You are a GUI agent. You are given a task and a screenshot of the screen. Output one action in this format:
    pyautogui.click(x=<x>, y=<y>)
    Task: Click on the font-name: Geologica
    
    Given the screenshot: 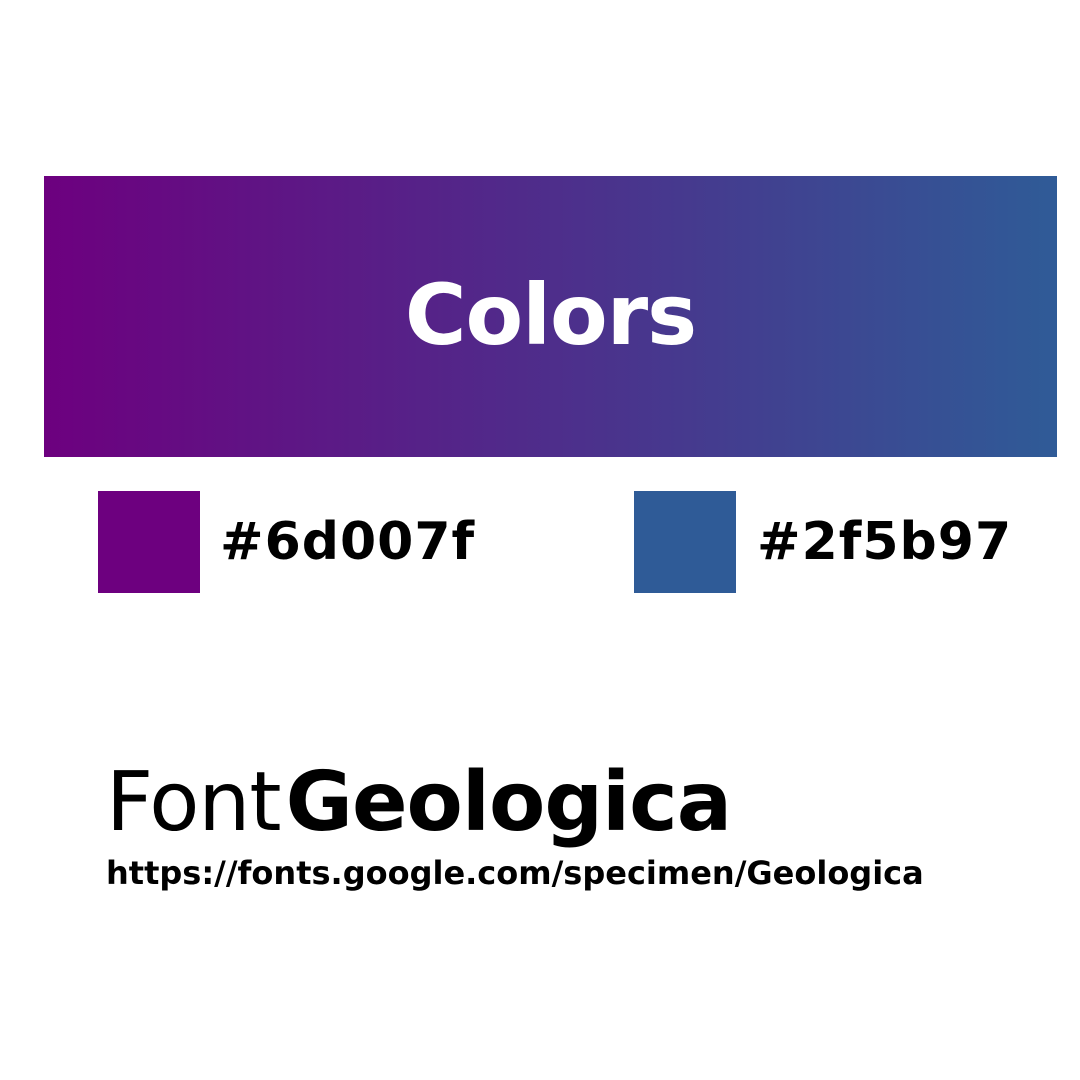 What is the action you would take?
    pyautogui.click(x=508, y=802)
    